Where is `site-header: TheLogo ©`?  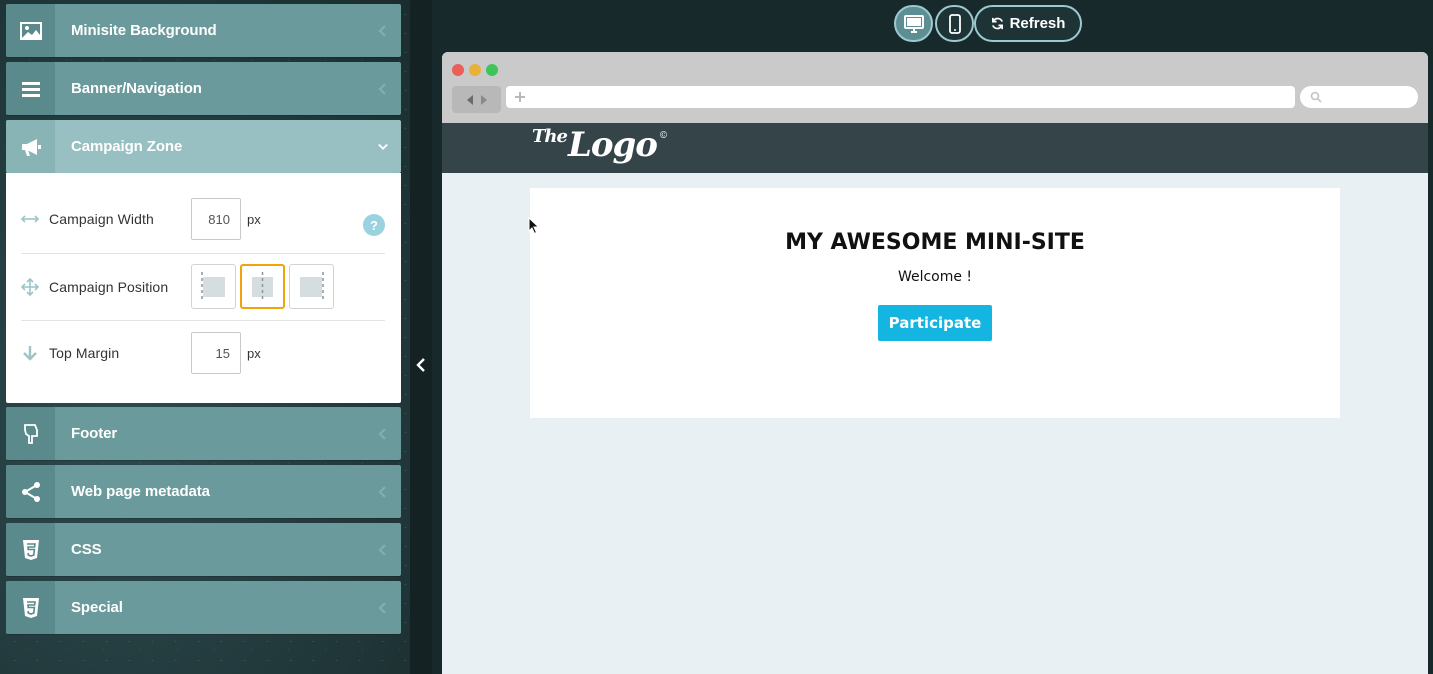
site-header: TheLogo © is located at coordinates (935, 148).